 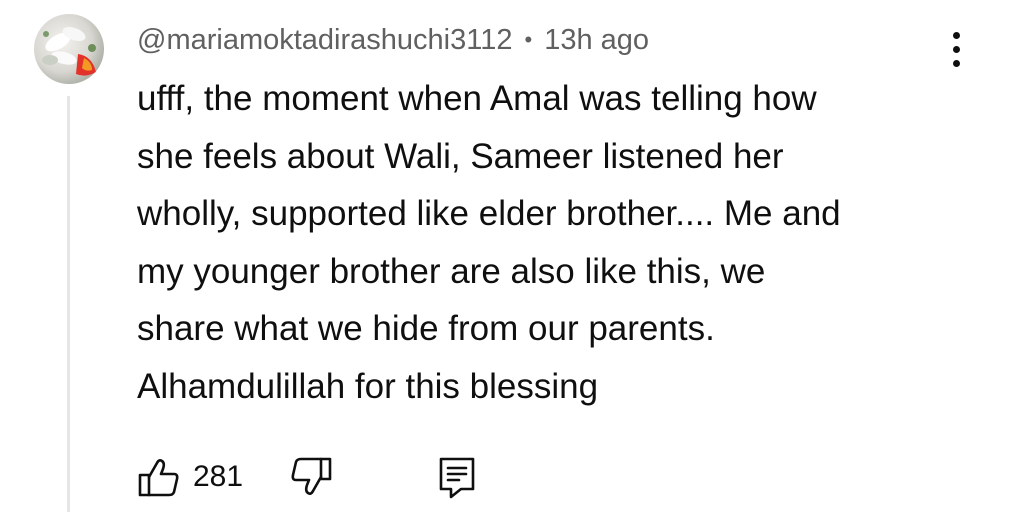 I want to click on comment-line: share what we hide from our parents., so click(x=426, y=329).